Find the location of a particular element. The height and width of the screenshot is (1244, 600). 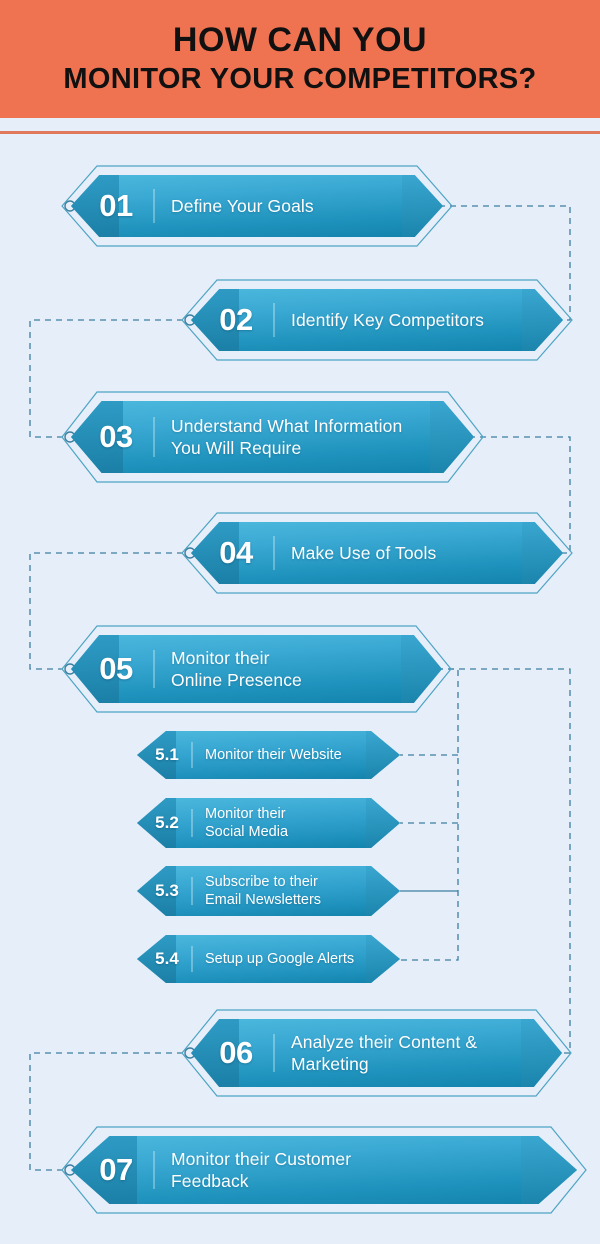

step-node-01: 01 Define Your Goals is located at coordinates (257, 206).